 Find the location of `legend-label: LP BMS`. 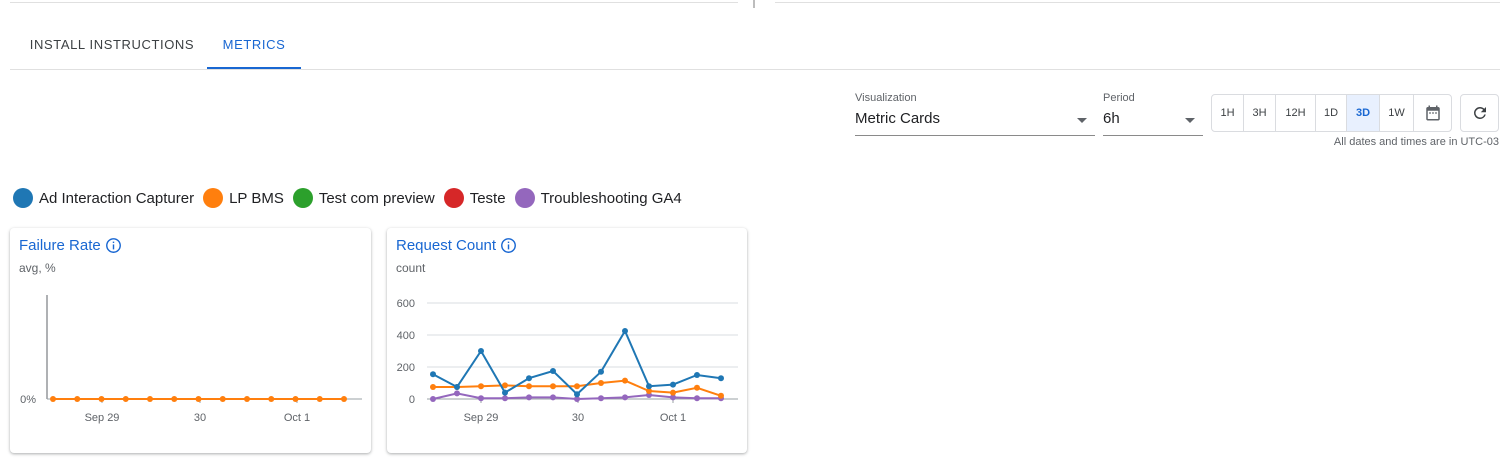

legend-label: LP BMS is located at coordinates (256, 198).